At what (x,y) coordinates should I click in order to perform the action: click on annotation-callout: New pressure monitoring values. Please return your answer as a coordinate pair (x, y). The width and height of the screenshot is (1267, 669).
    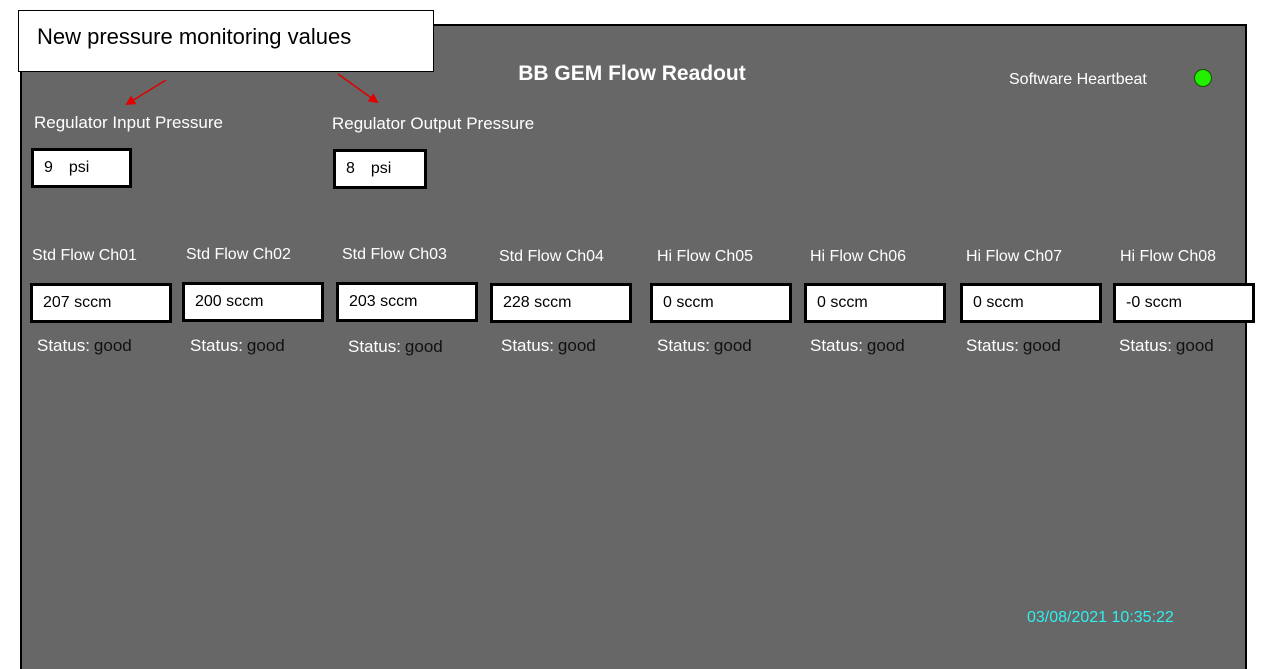
    Looking at the image, I should click on (226, 41).